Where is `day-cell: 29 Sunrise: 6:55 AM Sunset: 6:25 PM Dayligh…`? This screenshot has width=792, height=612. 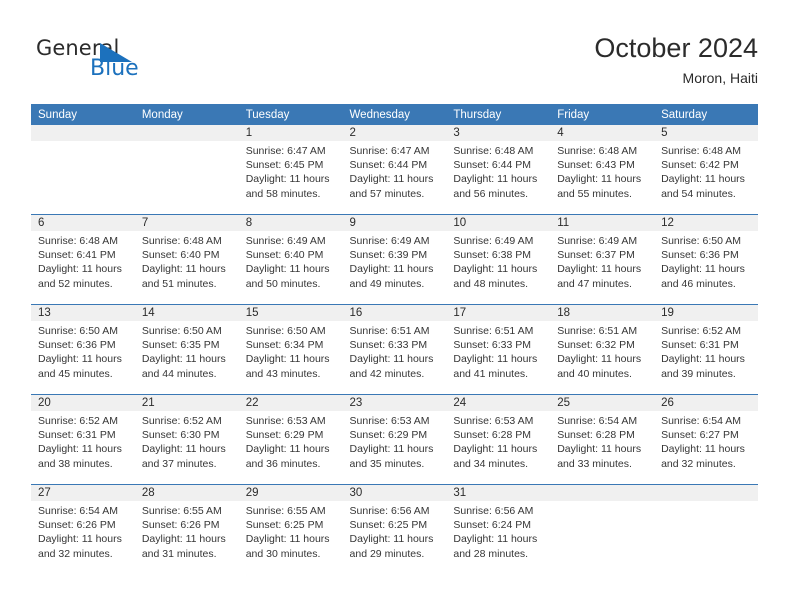
day-cell: 29 Sunrise: 6:55 AM Sunset: 6:25 PM Dayligh… is located at coordinates (290, 529).